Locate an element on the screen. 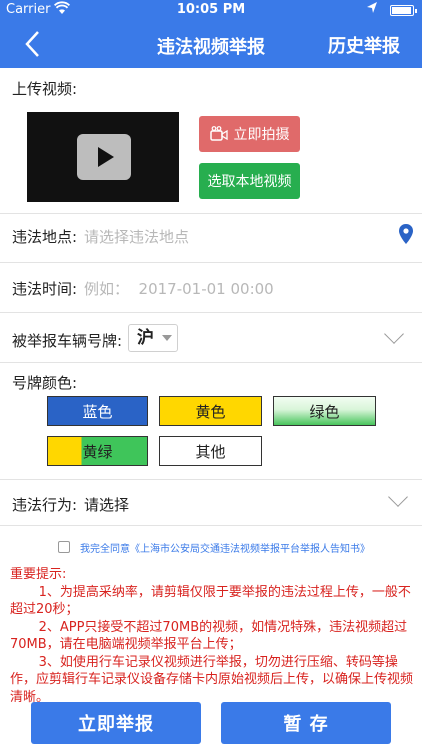 The width and height of the screenshot is (422, 750). clock: 10:05 PM is located at coordinates (211, 9).